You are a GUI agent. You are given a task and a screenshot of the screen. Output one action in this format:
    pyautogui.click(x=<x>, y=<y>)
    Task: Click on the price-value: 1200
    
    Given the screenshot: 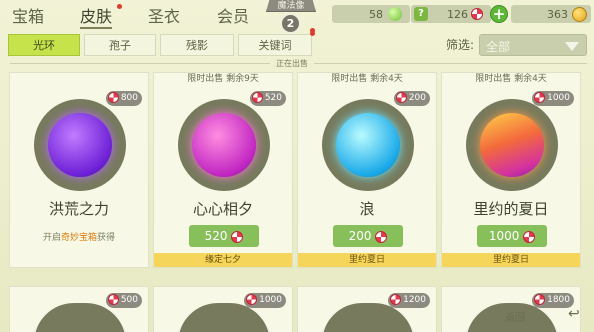 What is the action you would take?
    pyautogui.click(x=414, y=300)
    